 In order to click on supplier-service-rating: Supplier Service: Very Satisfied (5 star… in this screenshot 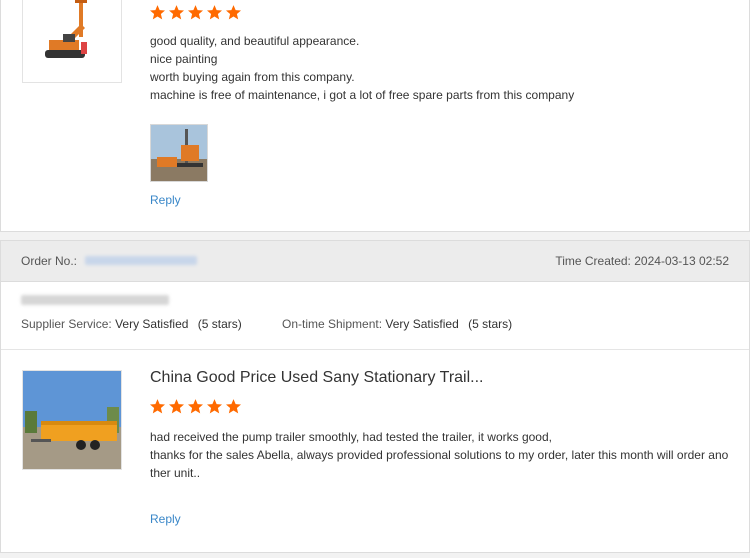, I will do `click(131, 324)`.